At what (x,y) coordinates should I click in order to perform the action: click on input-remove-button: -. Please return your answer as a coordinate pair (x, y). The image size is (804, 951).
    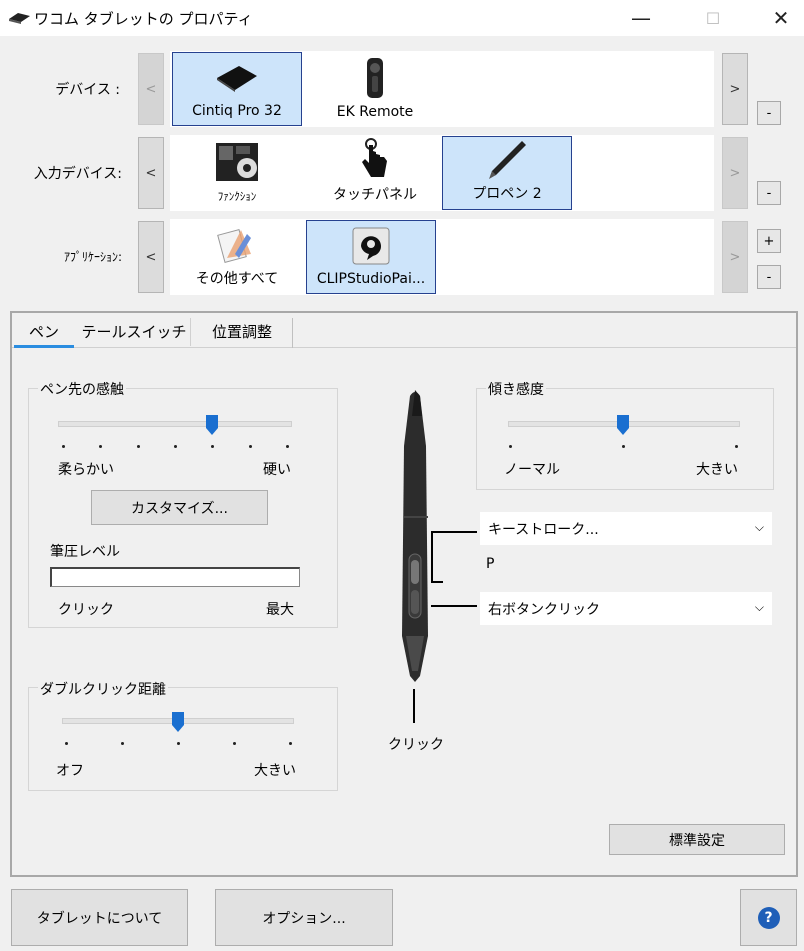
    Looking at the image, I should click on (769, 193).